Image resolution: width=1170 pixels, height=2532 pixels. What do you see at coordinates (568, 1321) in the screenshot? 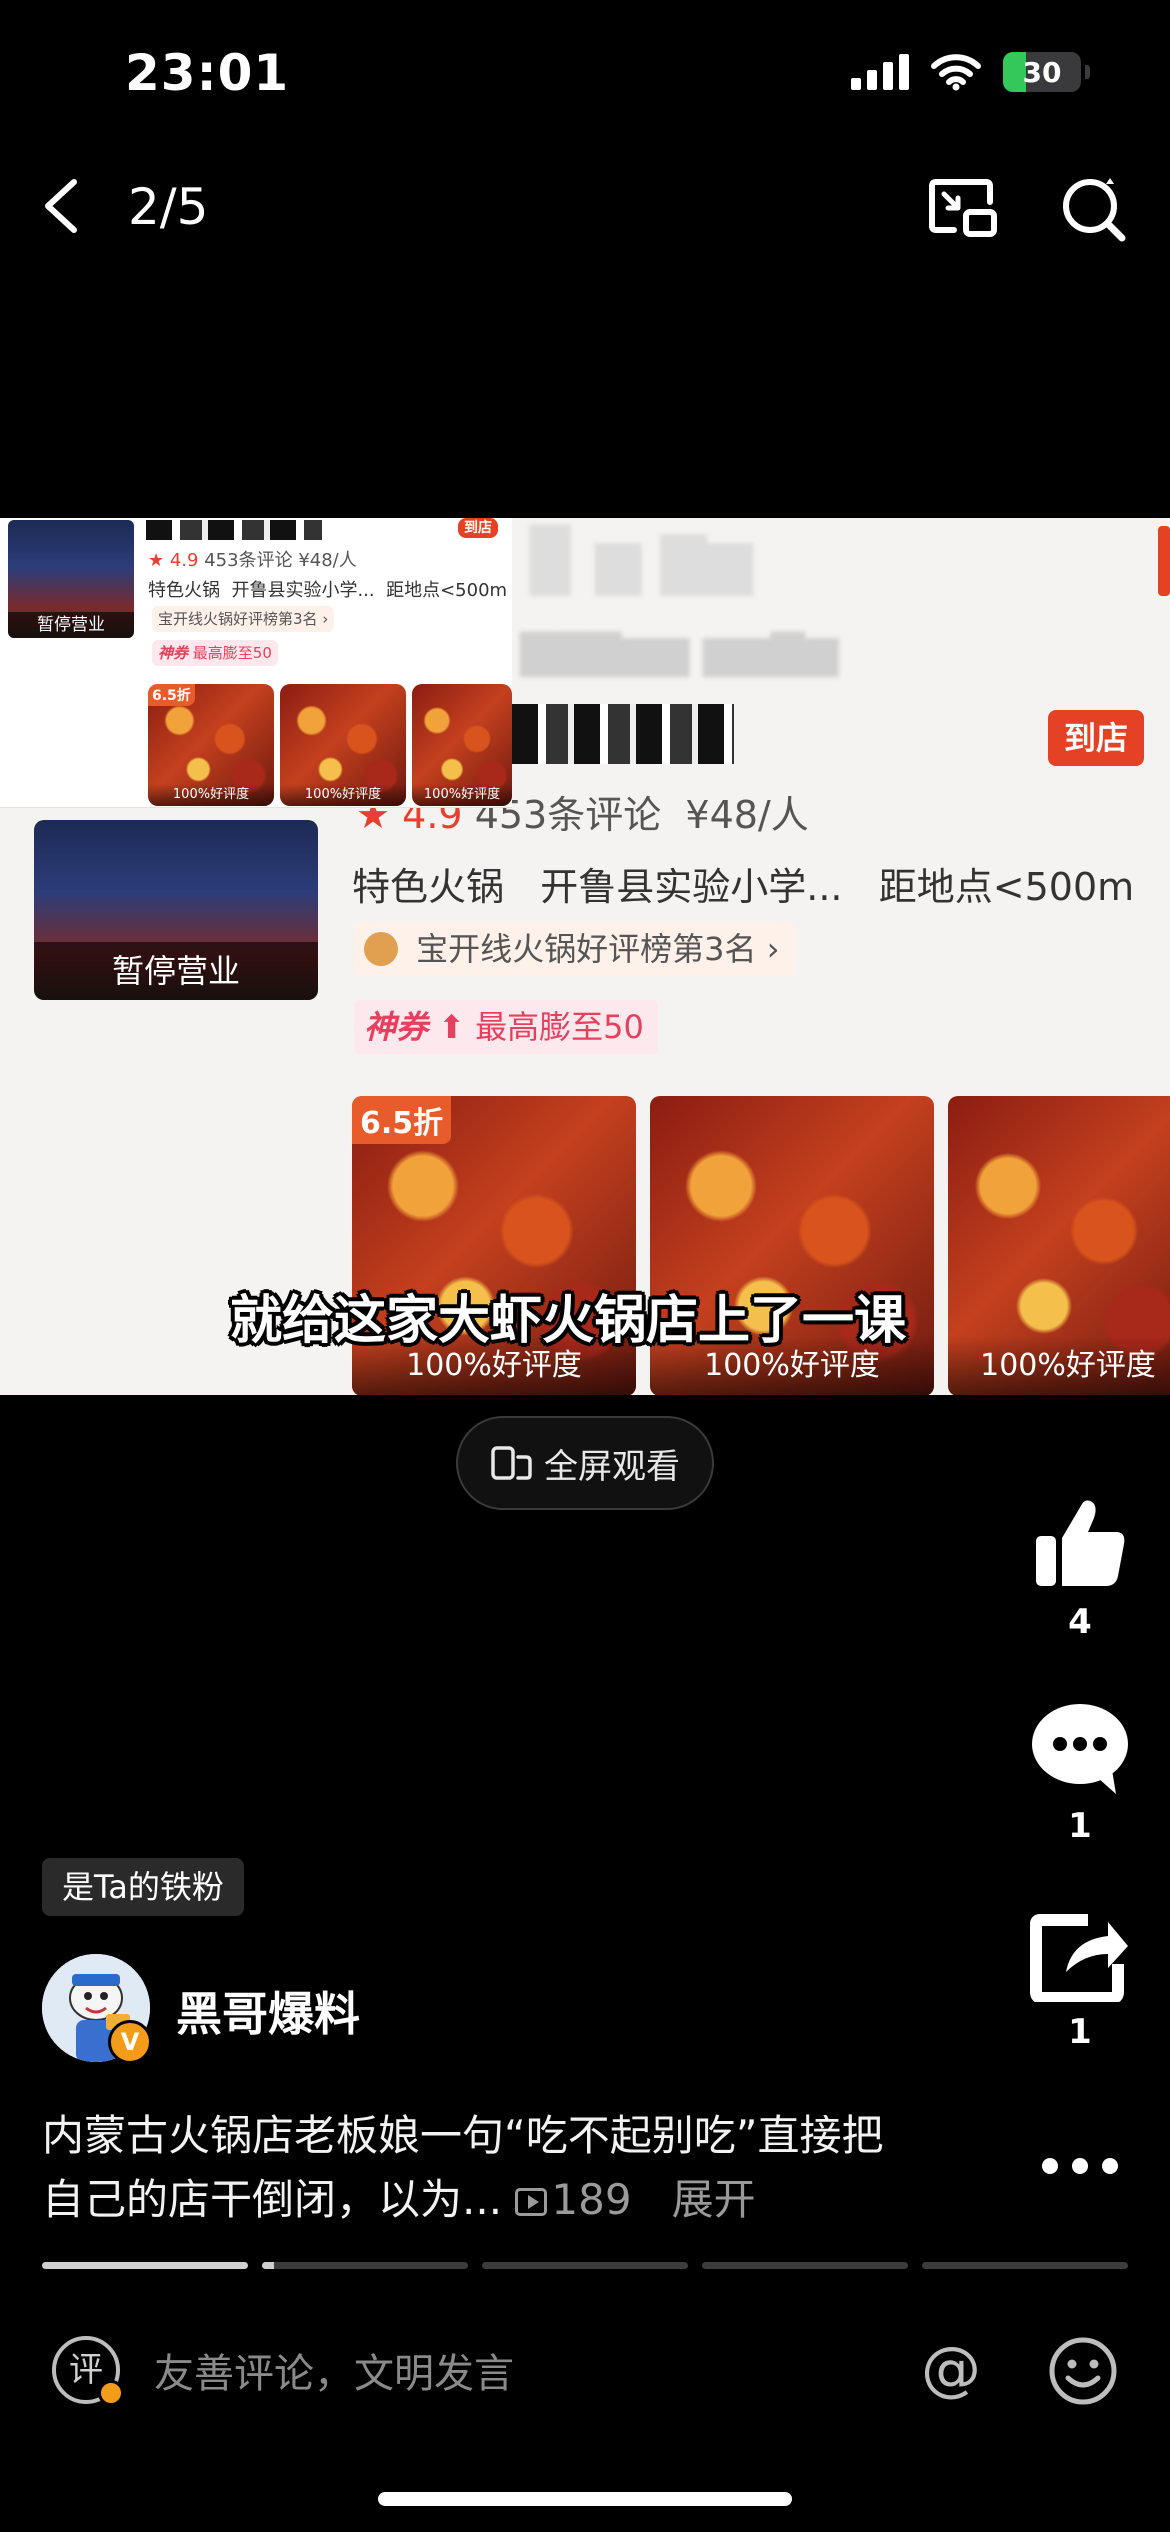
I see `video-subtitle: 就给这家大虾火锅店上了一课` at bounding box center [568, 1321].